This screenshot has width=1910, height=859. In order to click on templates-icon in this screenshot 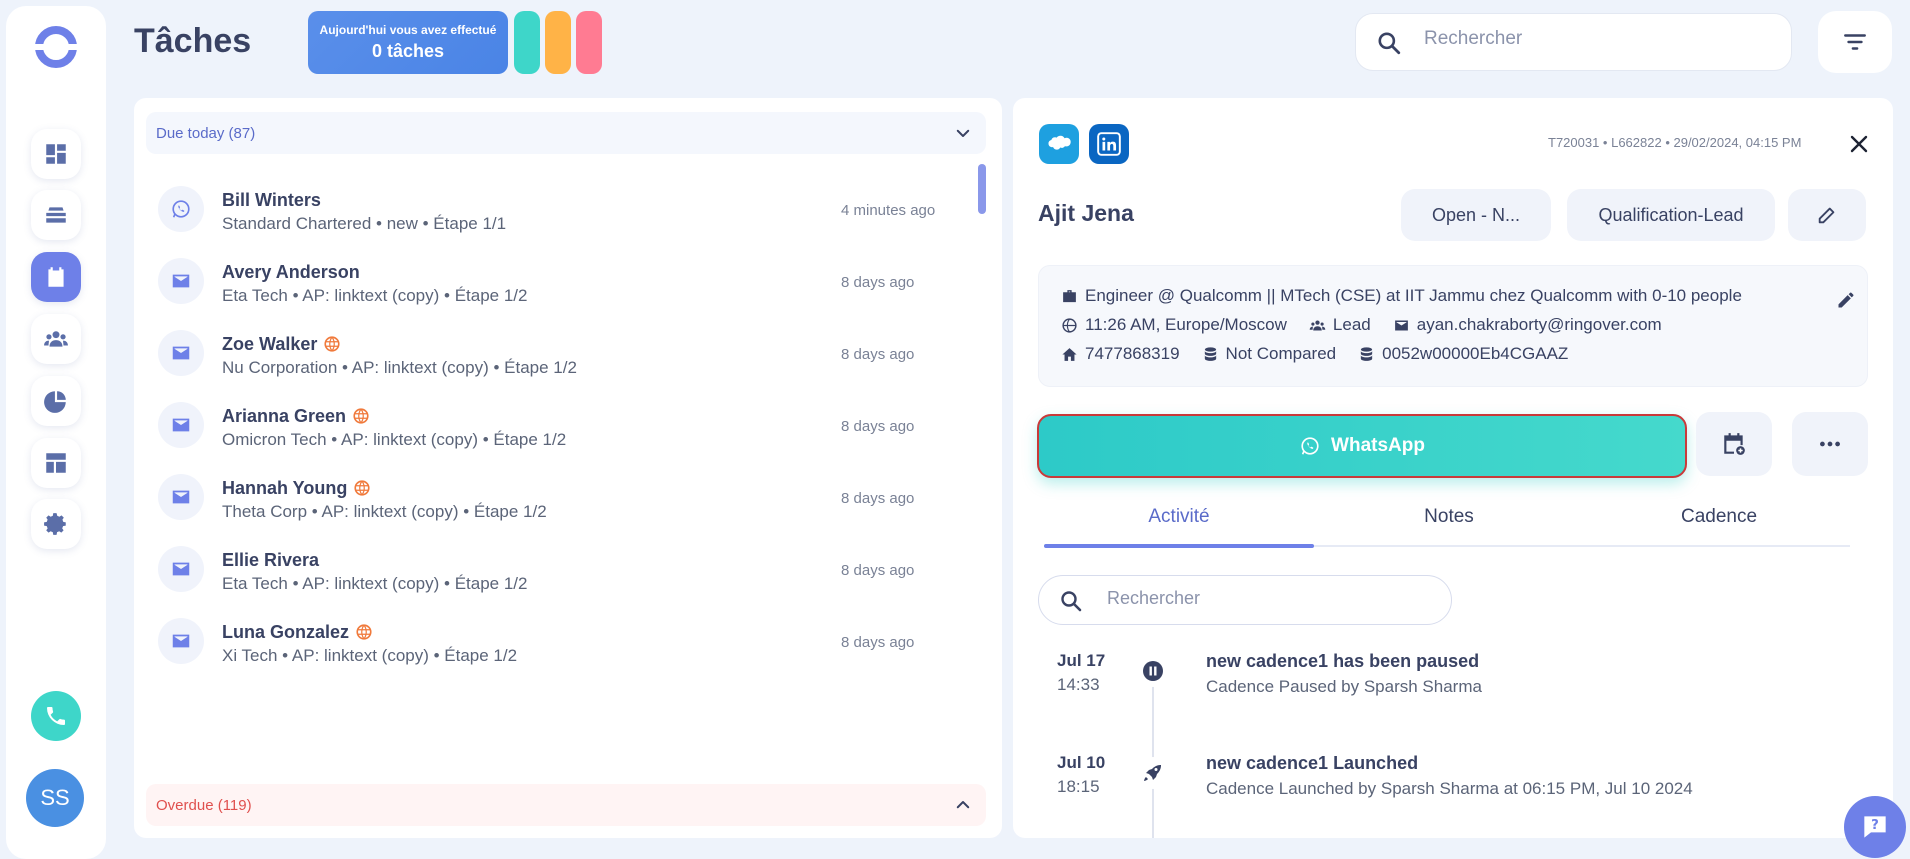, I will do `click(56, 463)`.